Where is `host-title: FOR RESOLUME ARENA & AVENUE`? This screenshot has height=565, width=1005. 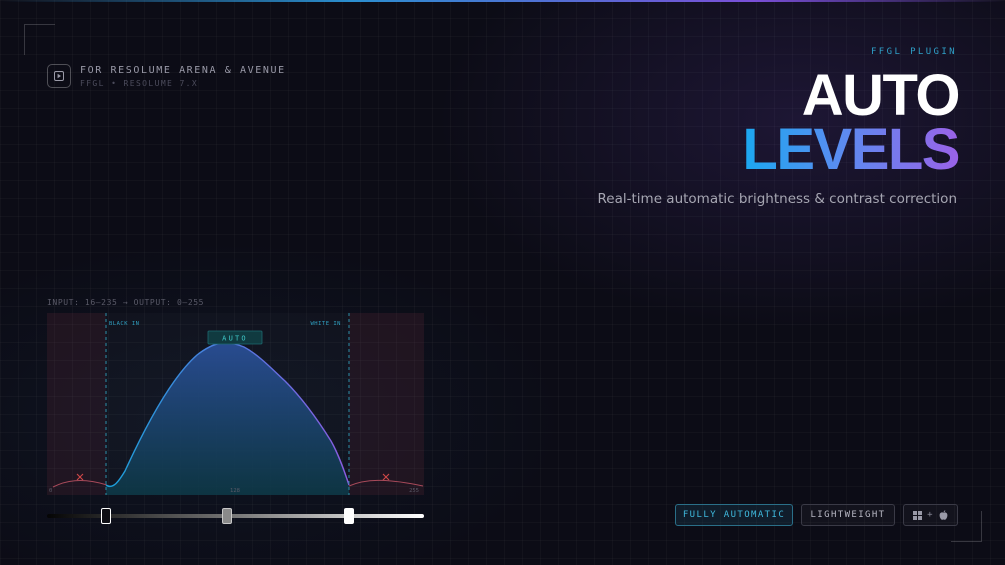
host-title: FOR RESOLUME ARENA & AVENUE is located at coordinates (183, 70).